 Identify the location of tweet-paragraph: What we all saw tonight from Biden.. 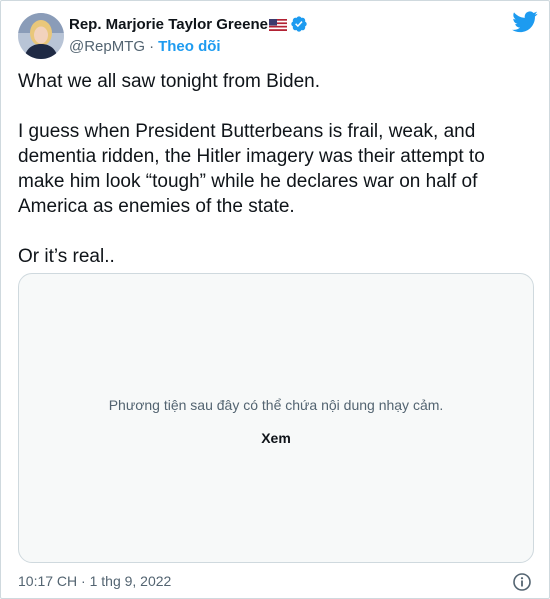
(169, 81).